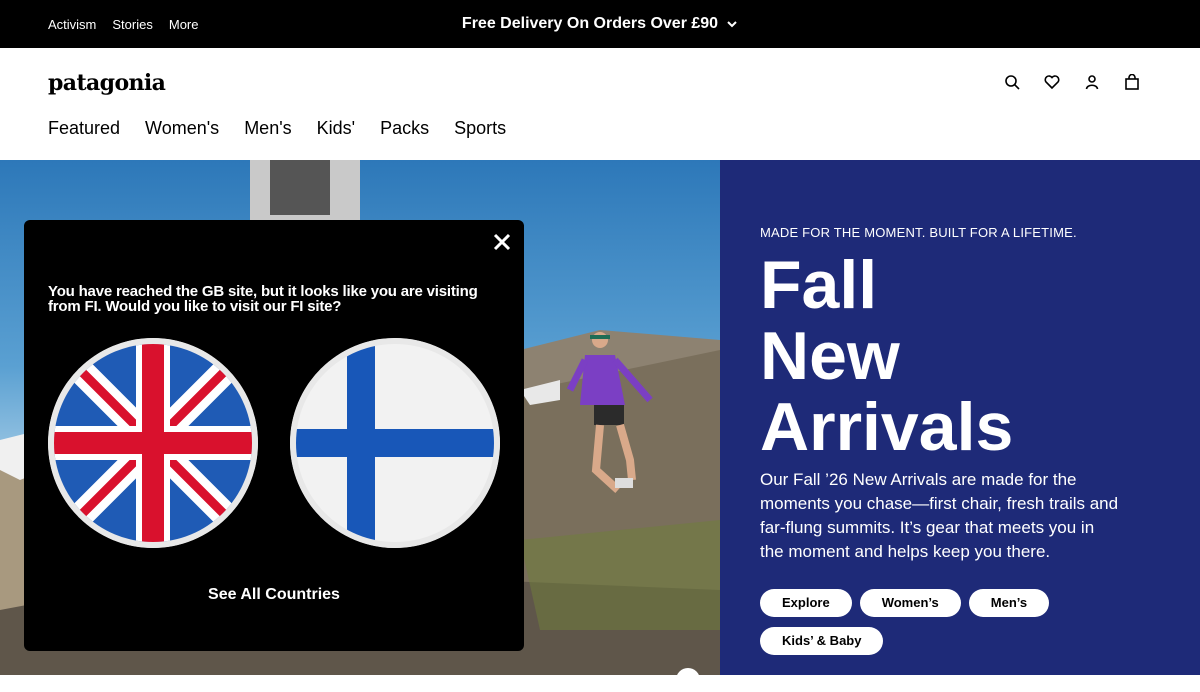 The width and height of the screenshot is (1200, 692). What do you see at coordinates (688, 680) in the screenshot?
I see `carousel-control` at bounding box center [688, 680].